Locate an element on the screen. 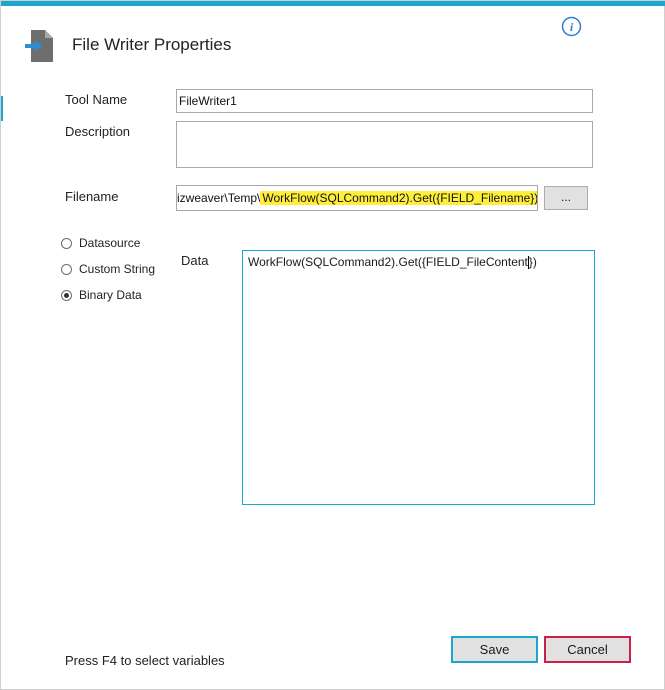  svg-text: i is located at coordinates (572, 27).